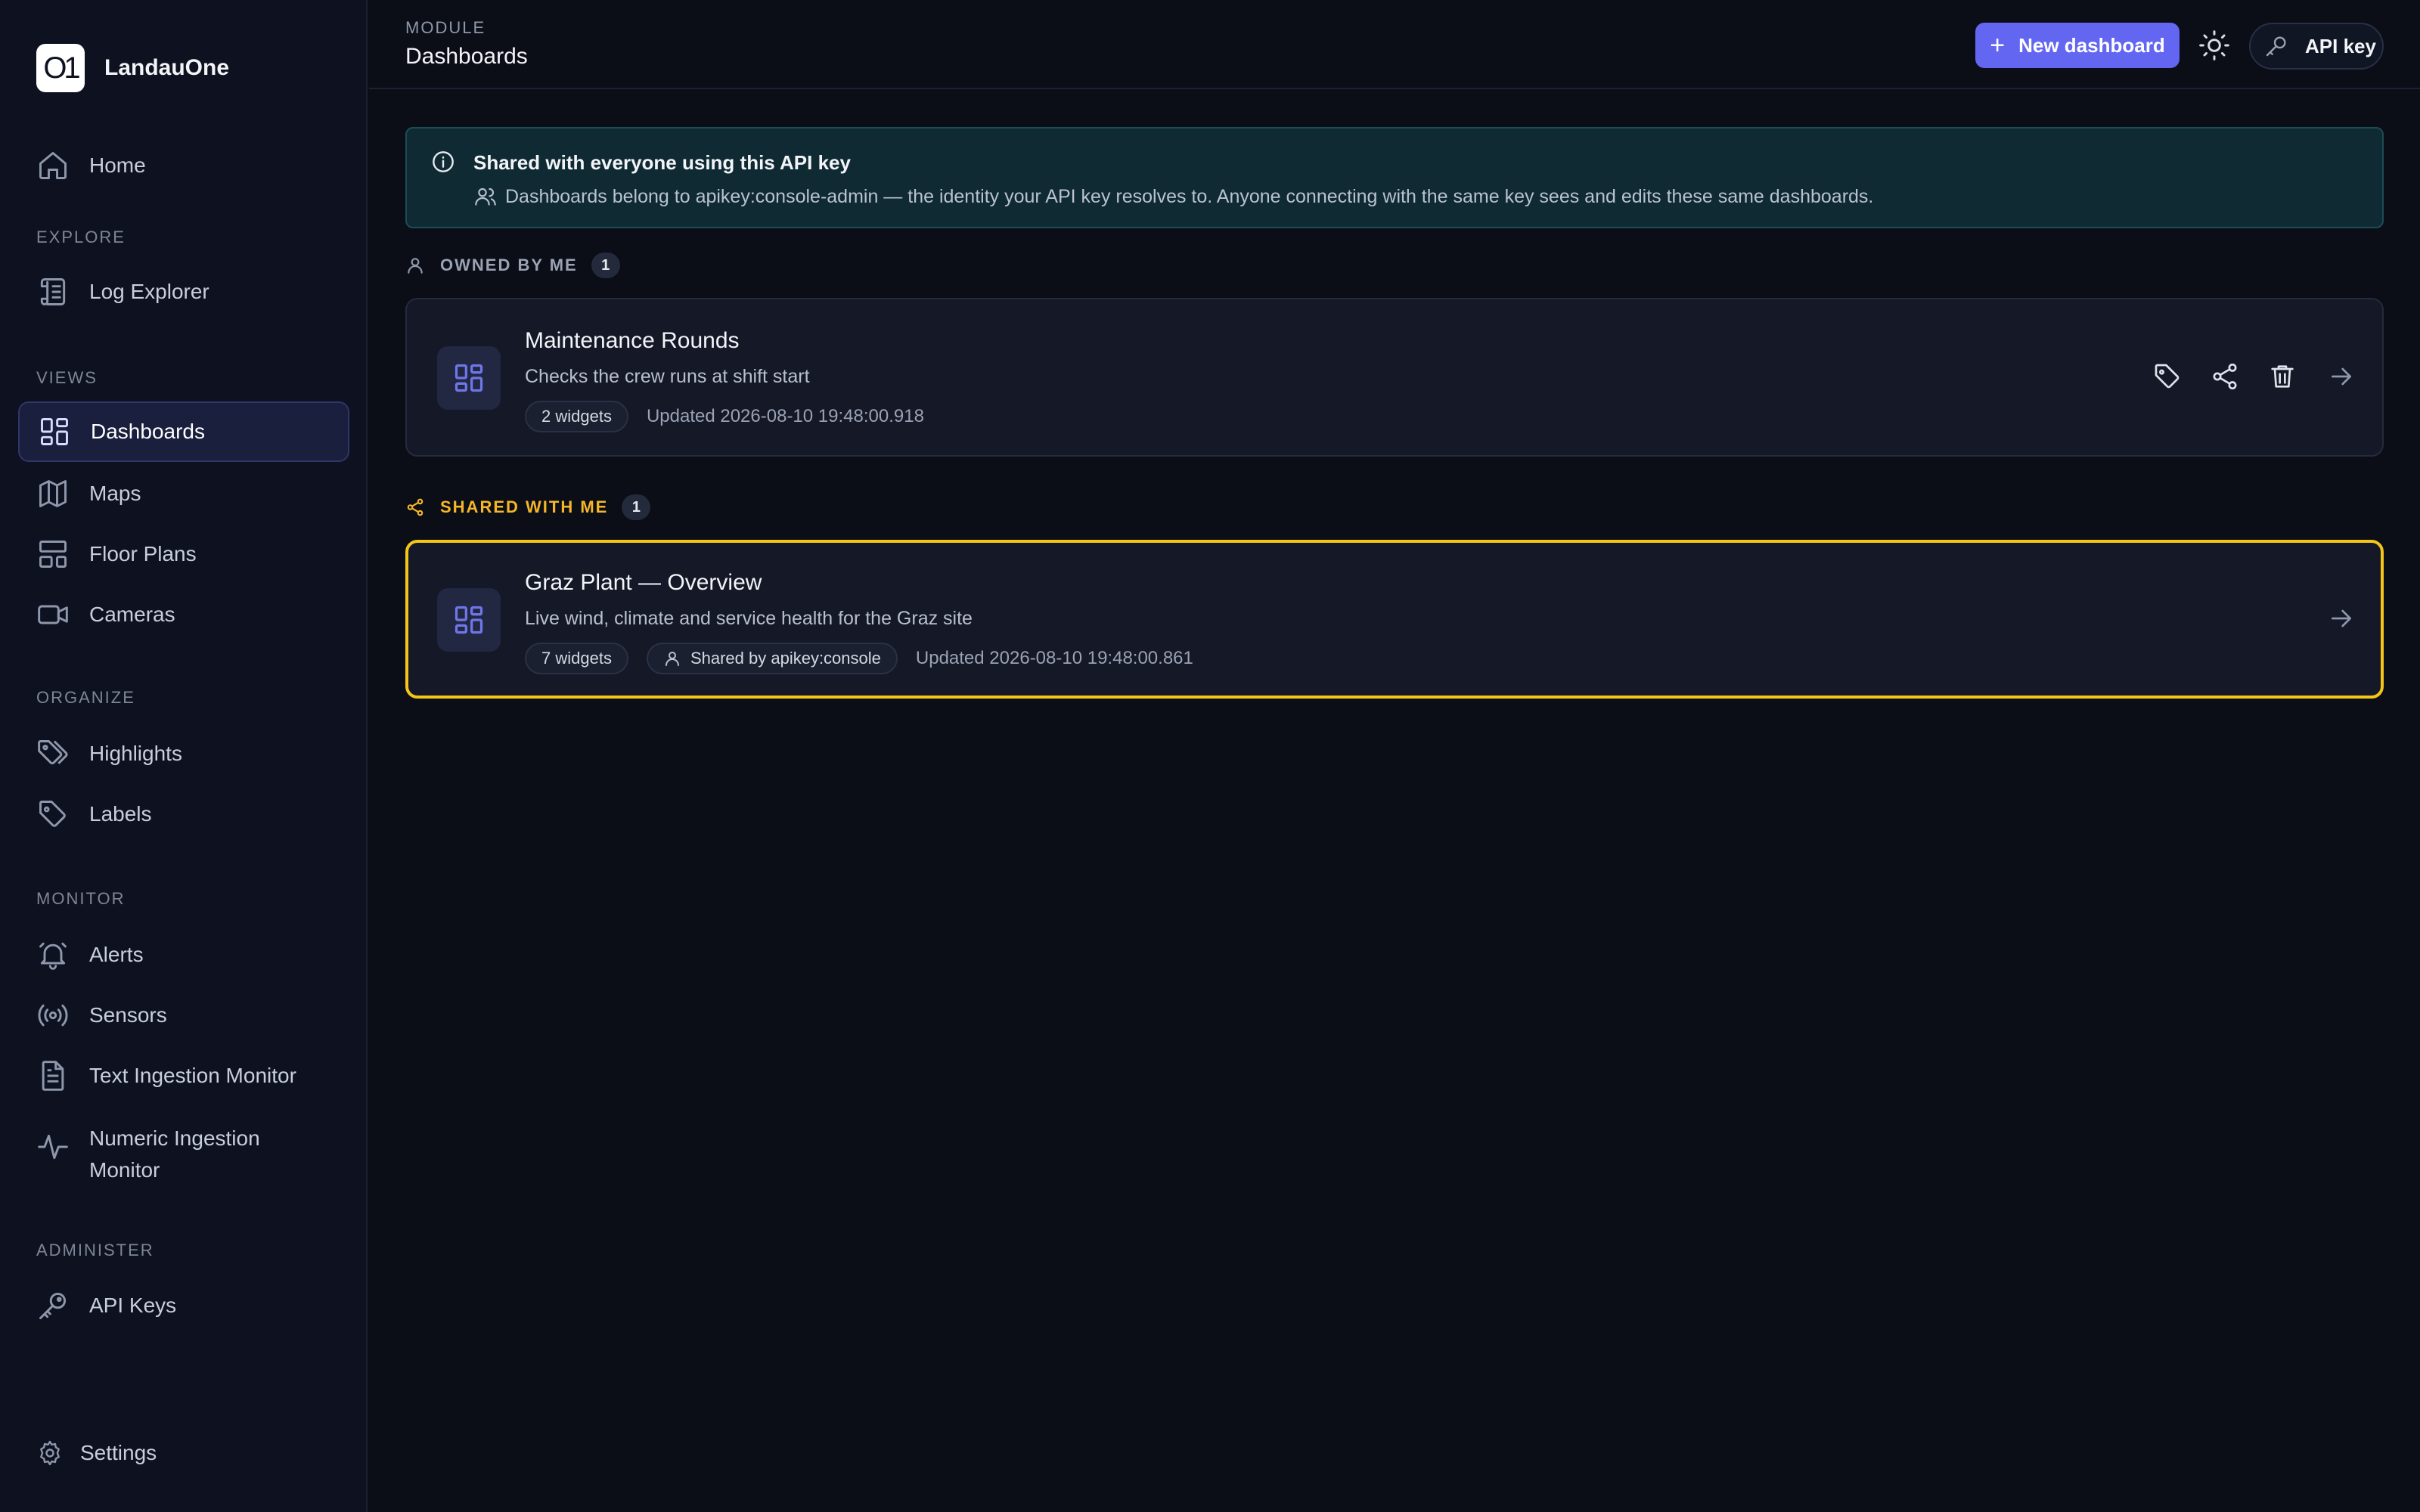 Image resolution: width=2420 pixels, height=1512 pixels. Describe the element at coordinates (53, 165) in the screenshot. I see `home-icon` at that location.